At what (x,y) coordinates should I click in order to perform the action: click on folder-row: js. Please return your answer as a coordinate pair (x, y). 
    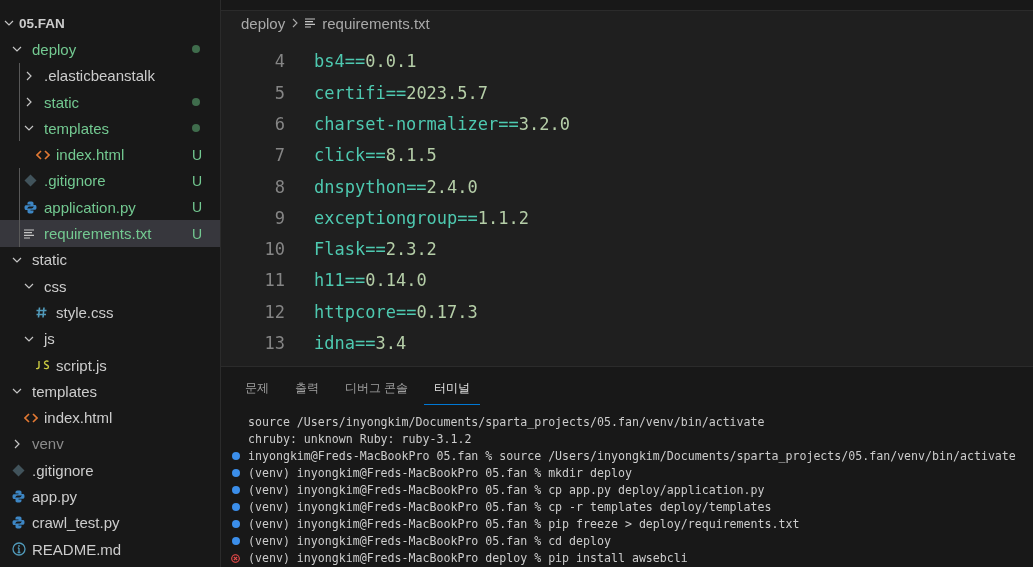
    Looking at the image, I should click on (110, 338).